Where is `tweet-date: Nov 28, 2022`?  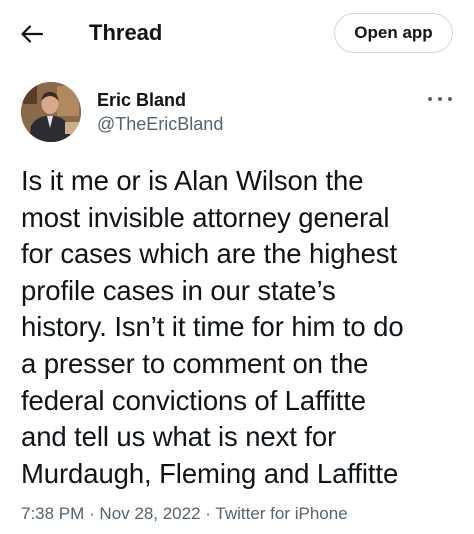
tweet-date: Nov 28, 2022 is located at coordinates (149, 513).